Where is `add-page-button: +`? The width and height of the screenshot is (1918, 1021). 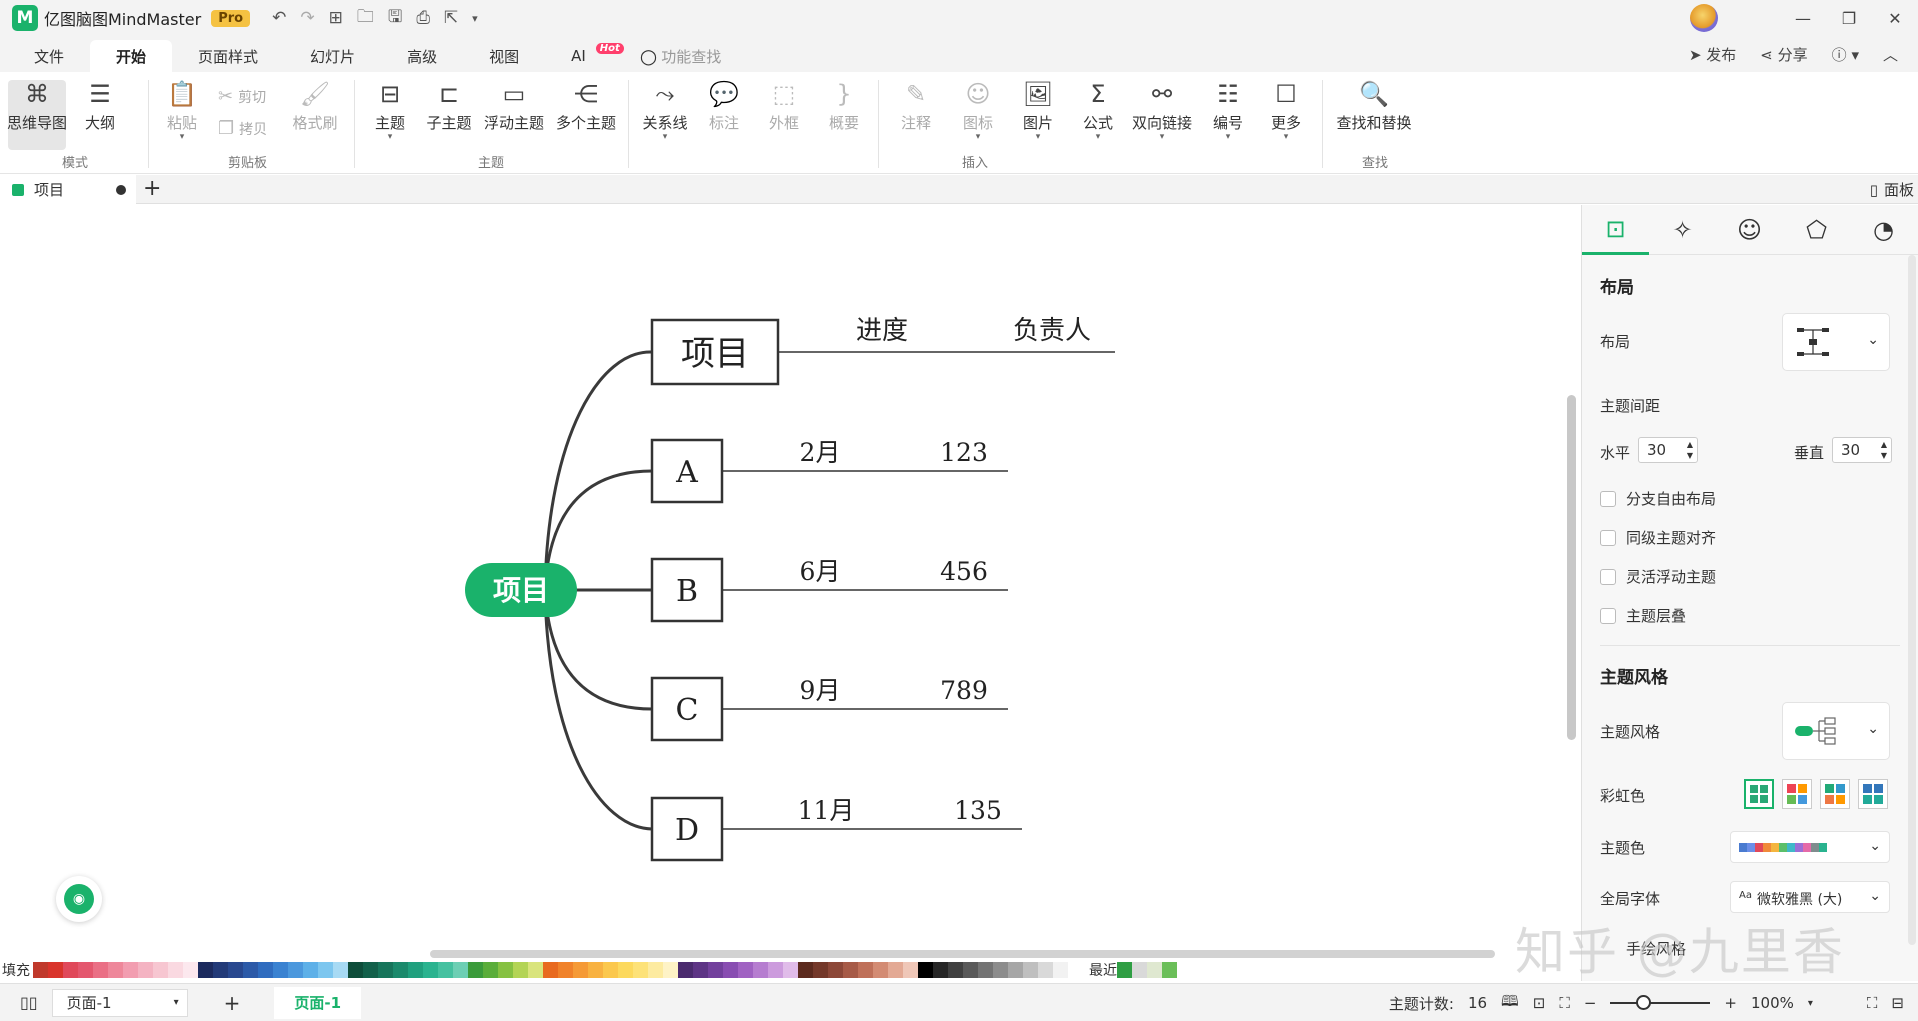 add-page-button: + is located at coordinates (232, 1003).